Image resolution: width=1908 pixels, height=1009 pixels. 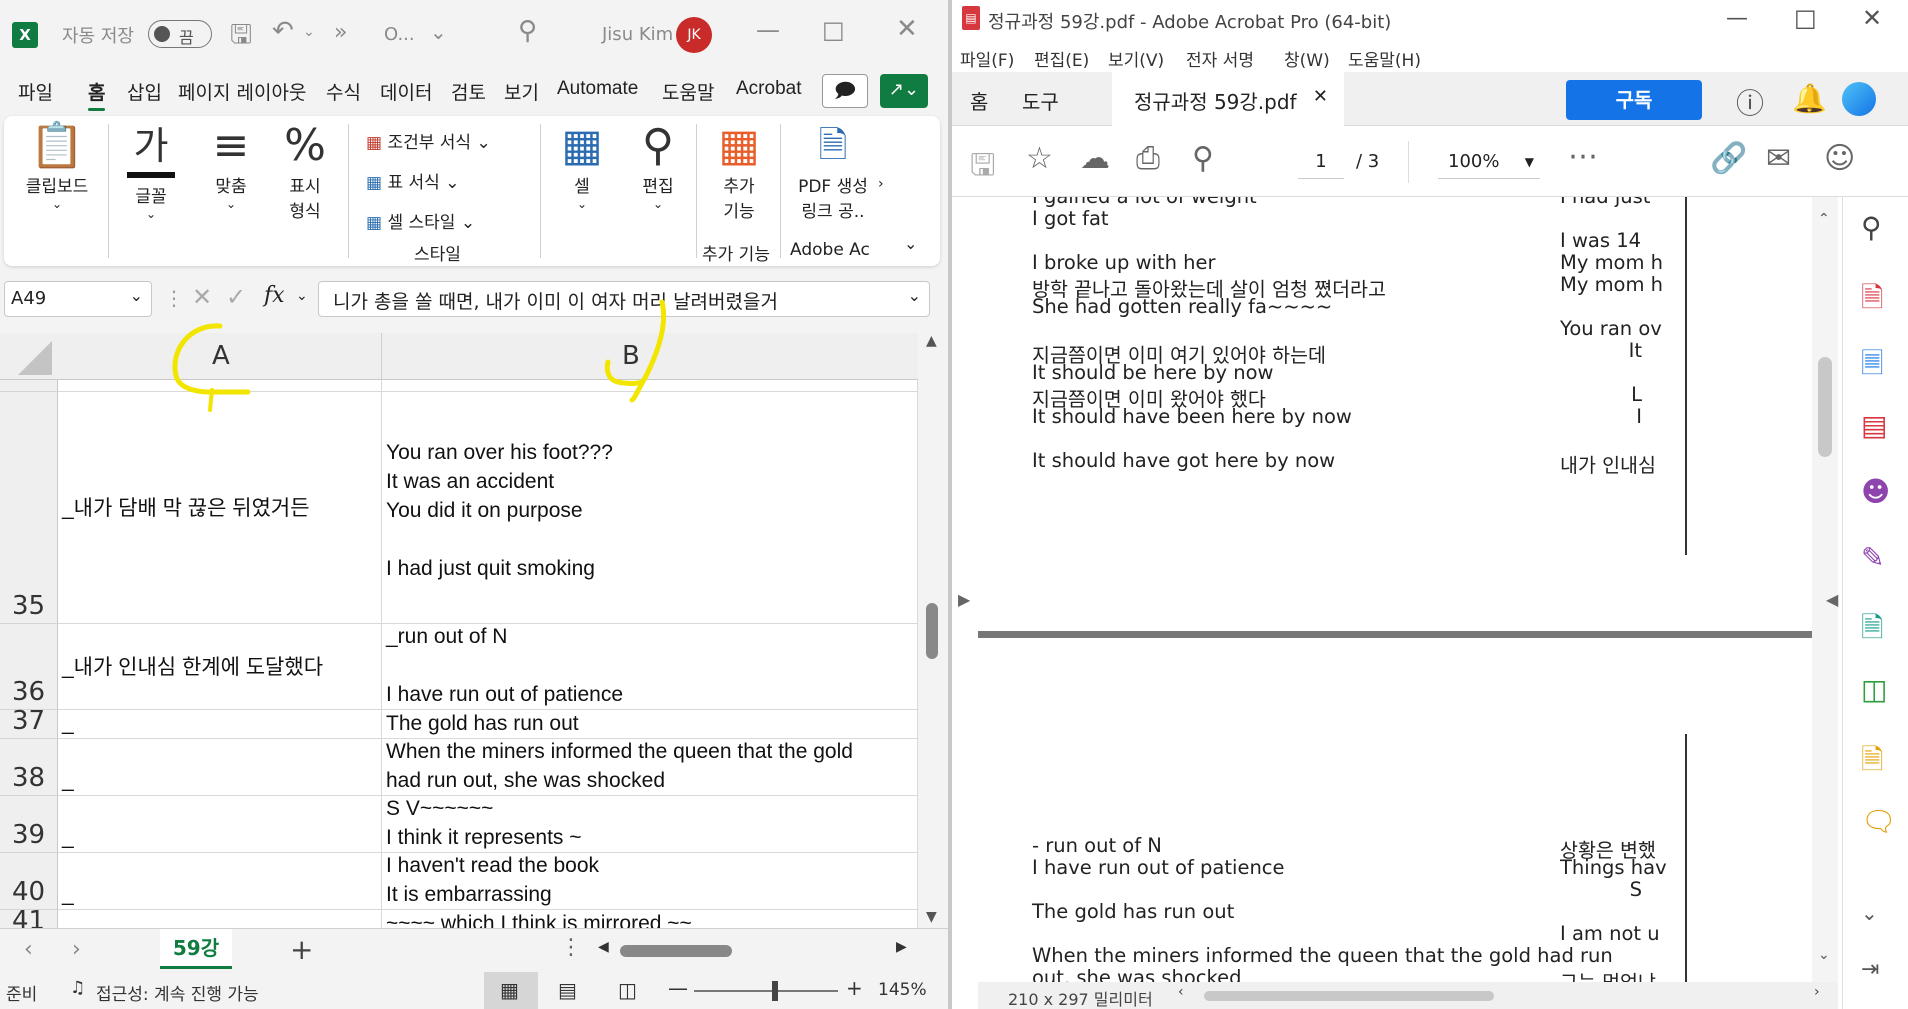 What do you see at coordinates (881, 184) in the screenshot?
I see `ribbon-scroll-right-icon: ›` at bounding box center [881, 184].